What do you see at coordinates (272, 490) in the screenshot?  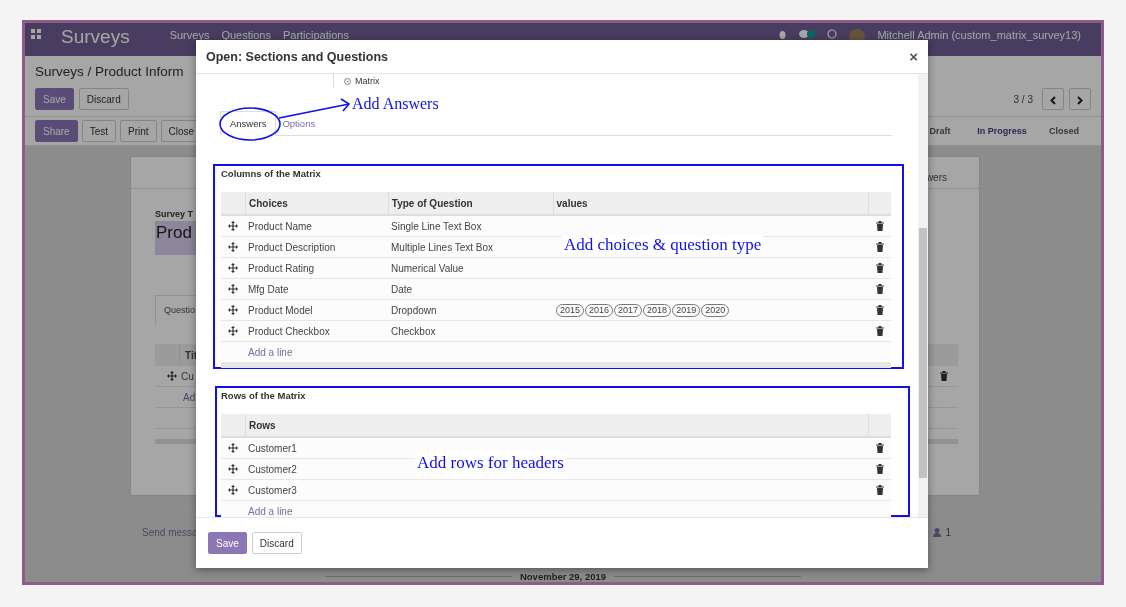 I see `table-cell: Customer3` at bounding box center [272, 490].